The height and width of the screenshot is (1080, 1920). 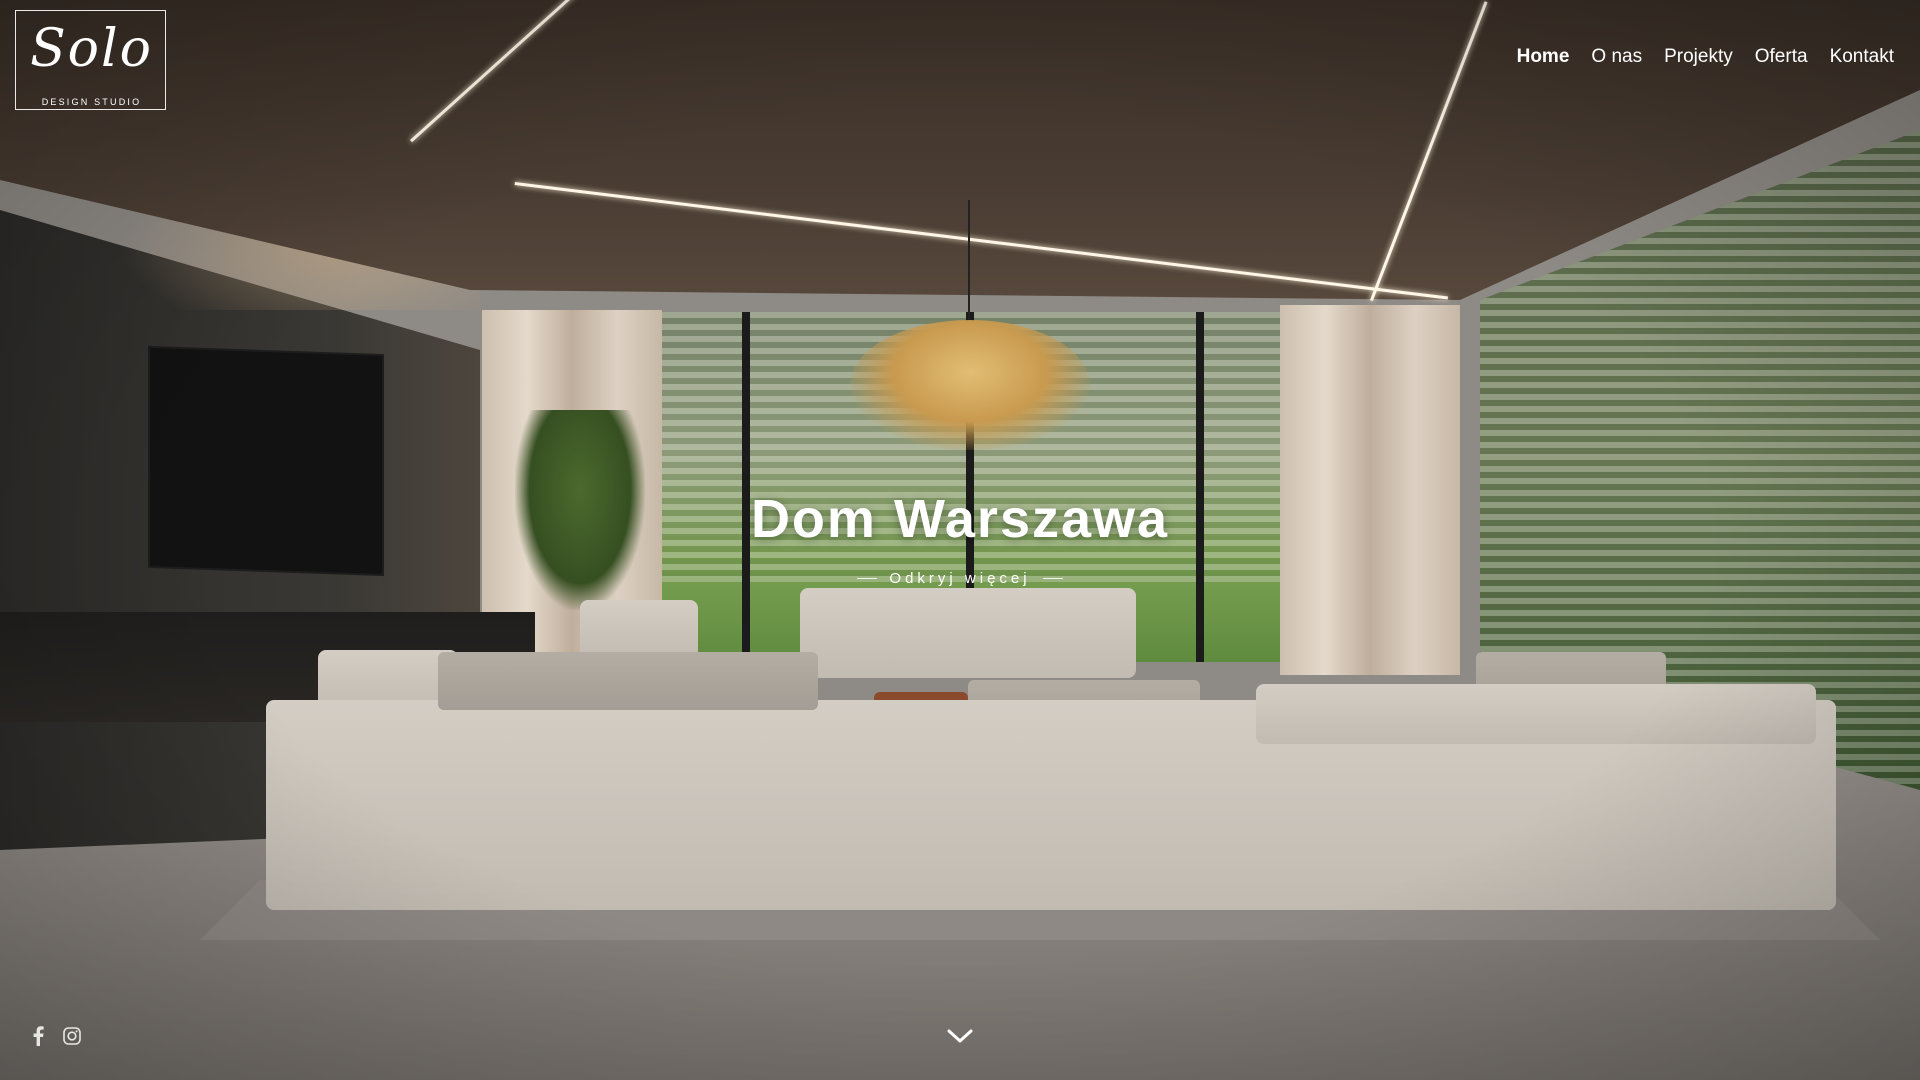 I want to click on divider-right, so click(x=1052, y=578).